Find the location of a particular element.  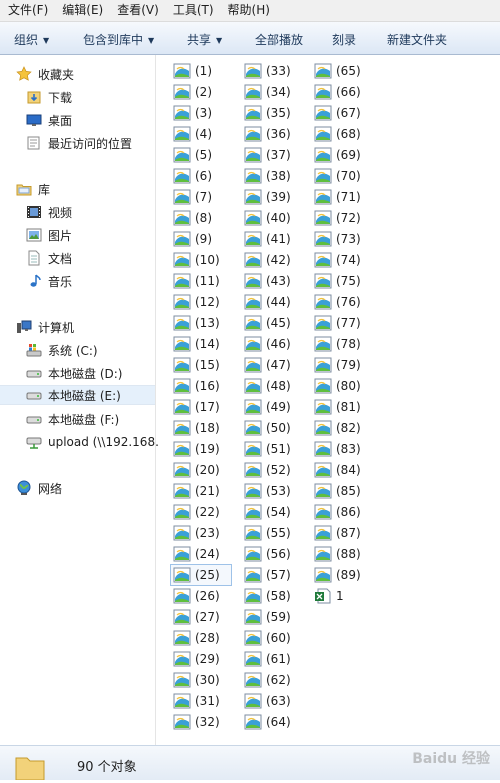

file-item: (83) is located at coordinates (337, 449).